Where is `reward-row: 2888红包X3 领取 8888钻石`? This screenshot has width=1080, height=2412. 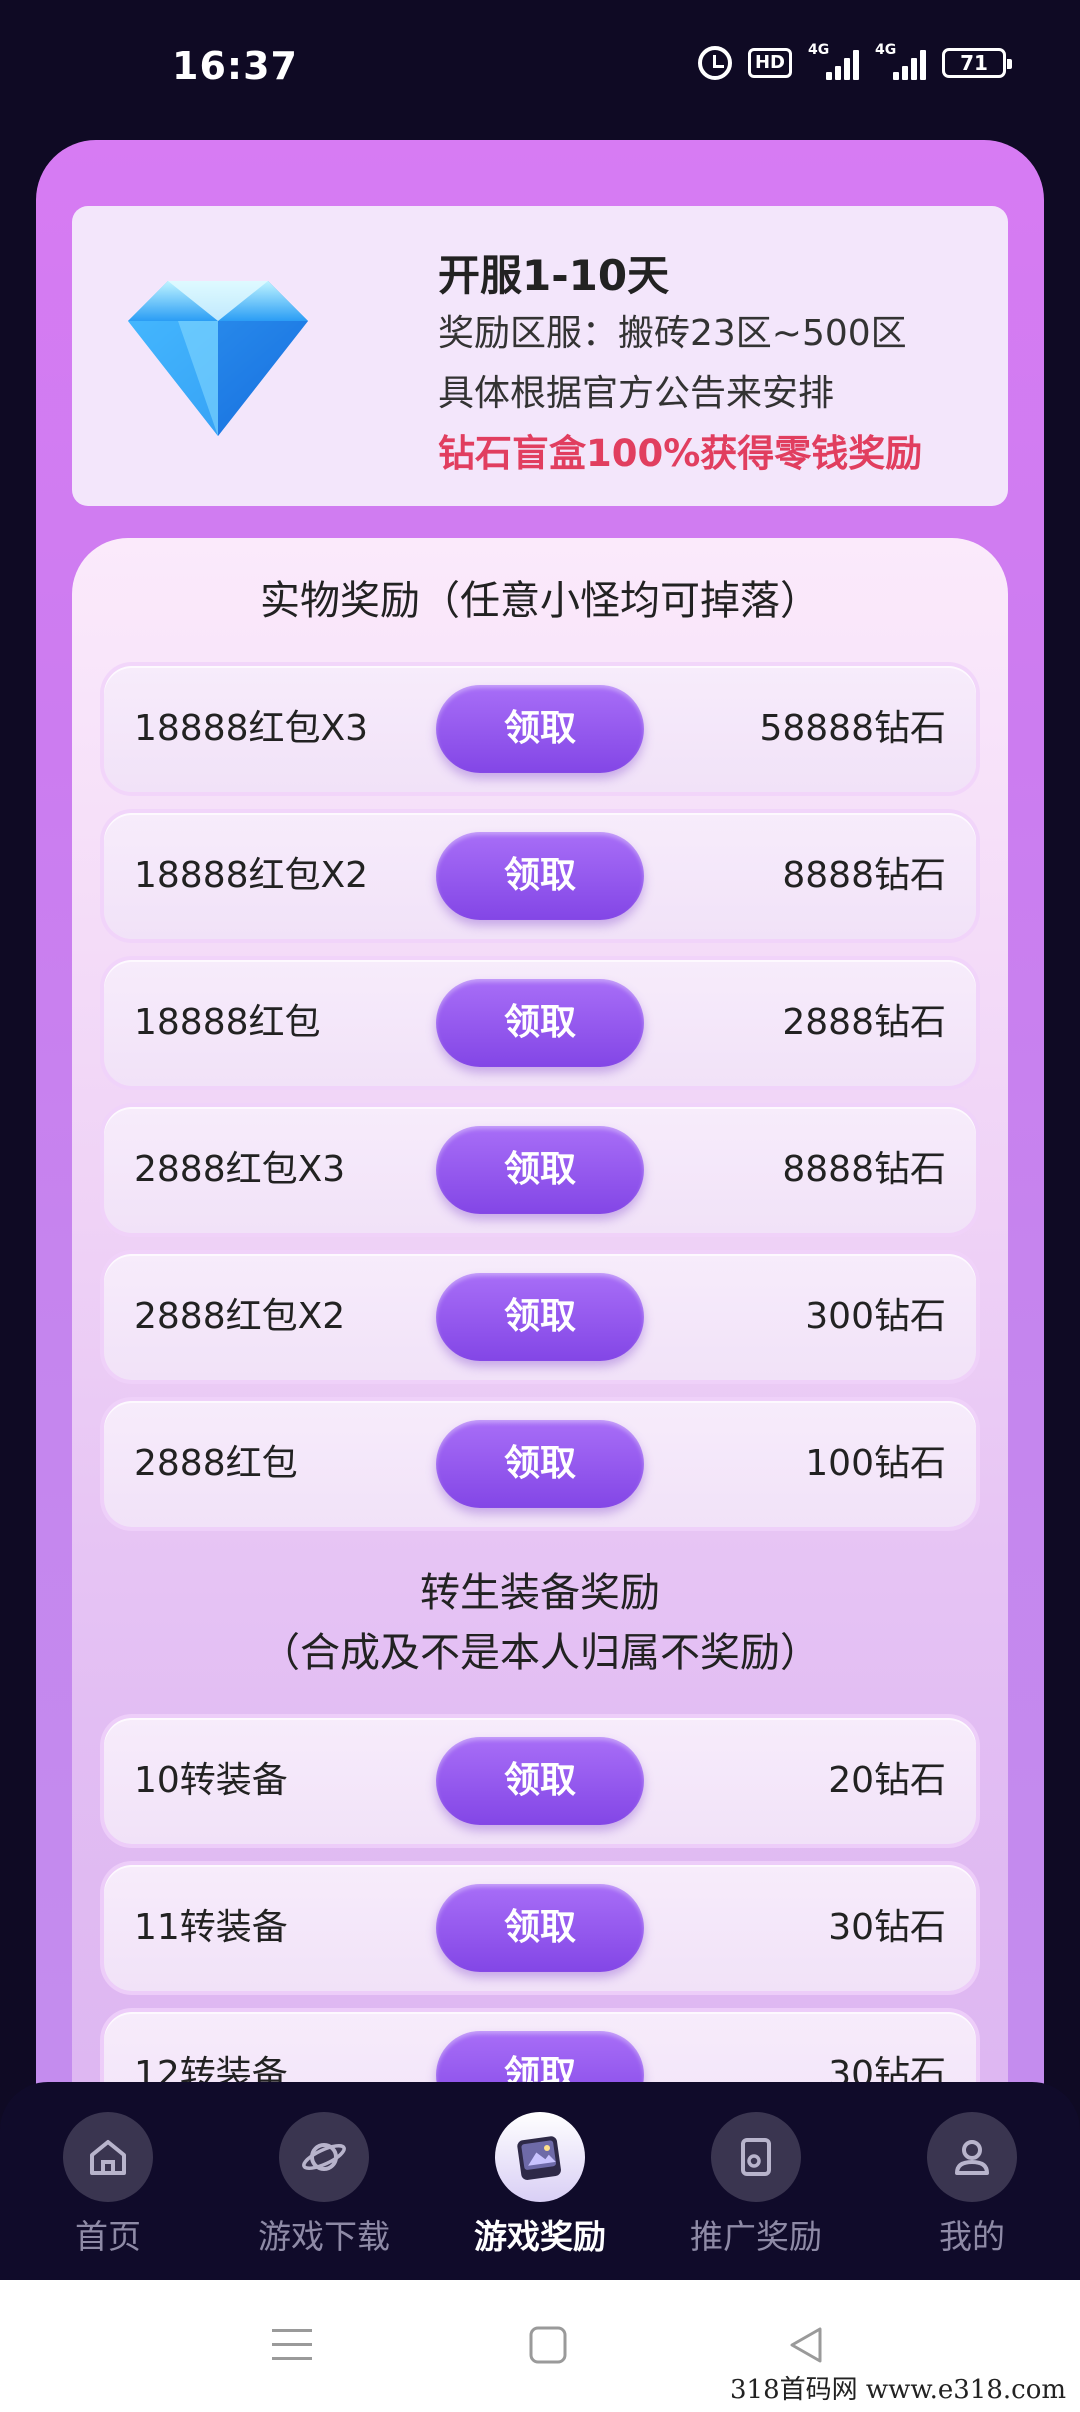 reward-row: 2888红包X3 领取 8888钻石 is located at coordinates (540, 1170).